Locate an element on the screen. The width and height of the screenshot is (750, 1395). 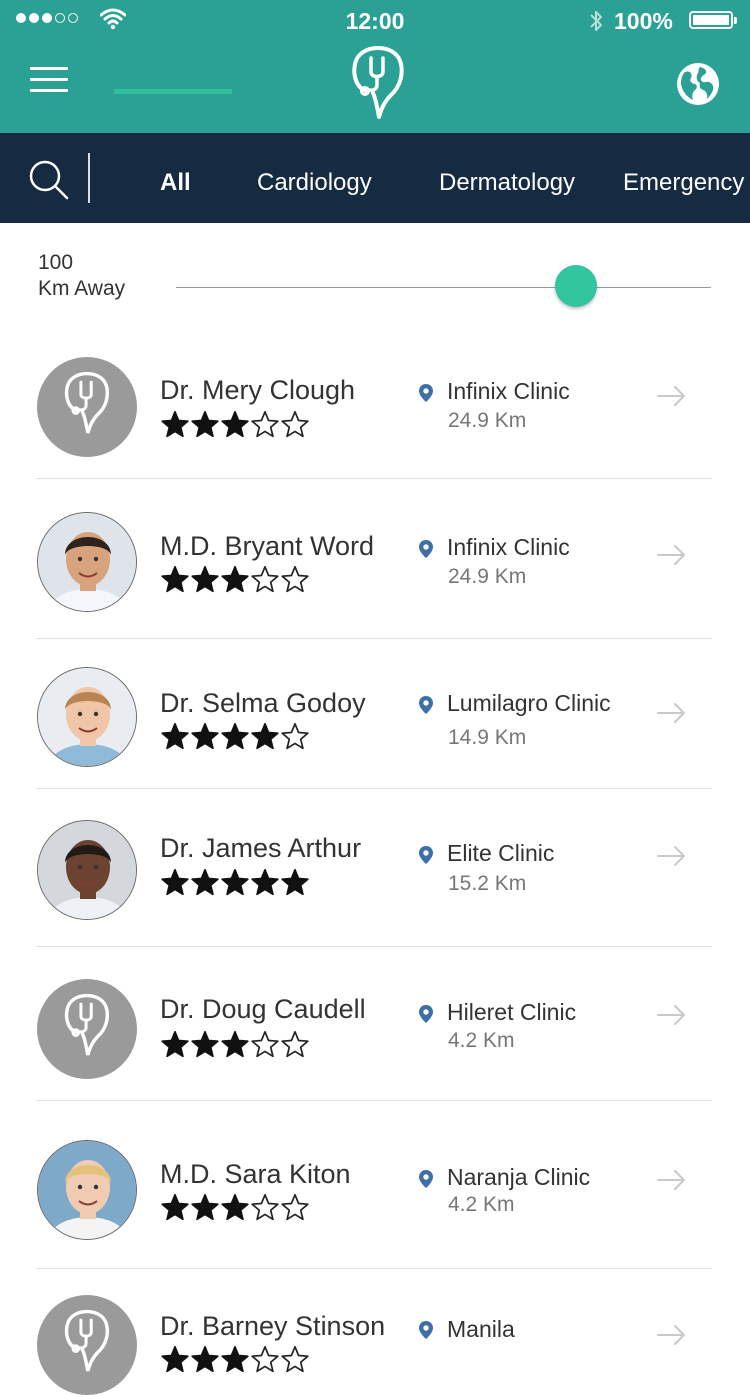
menu-button is located at coordinates (49, 80).